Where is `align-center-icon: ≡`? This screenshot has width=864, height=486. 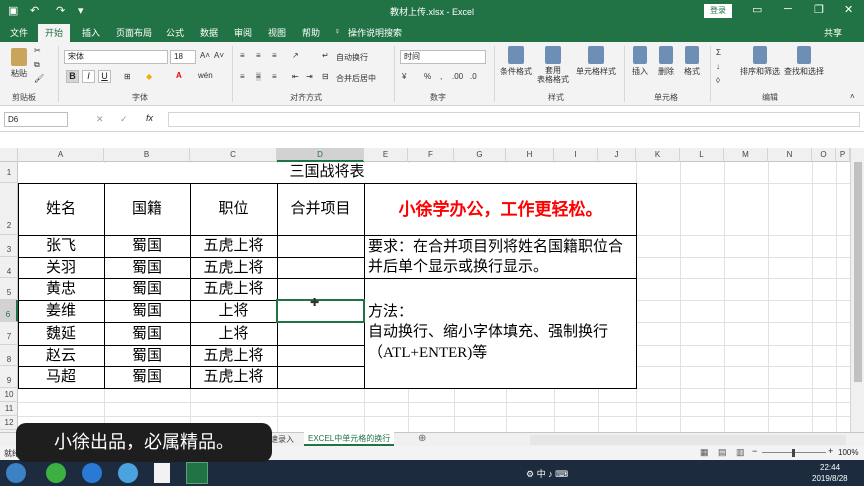
align-center-icon: ≡ is located at coordinates (258, 76).